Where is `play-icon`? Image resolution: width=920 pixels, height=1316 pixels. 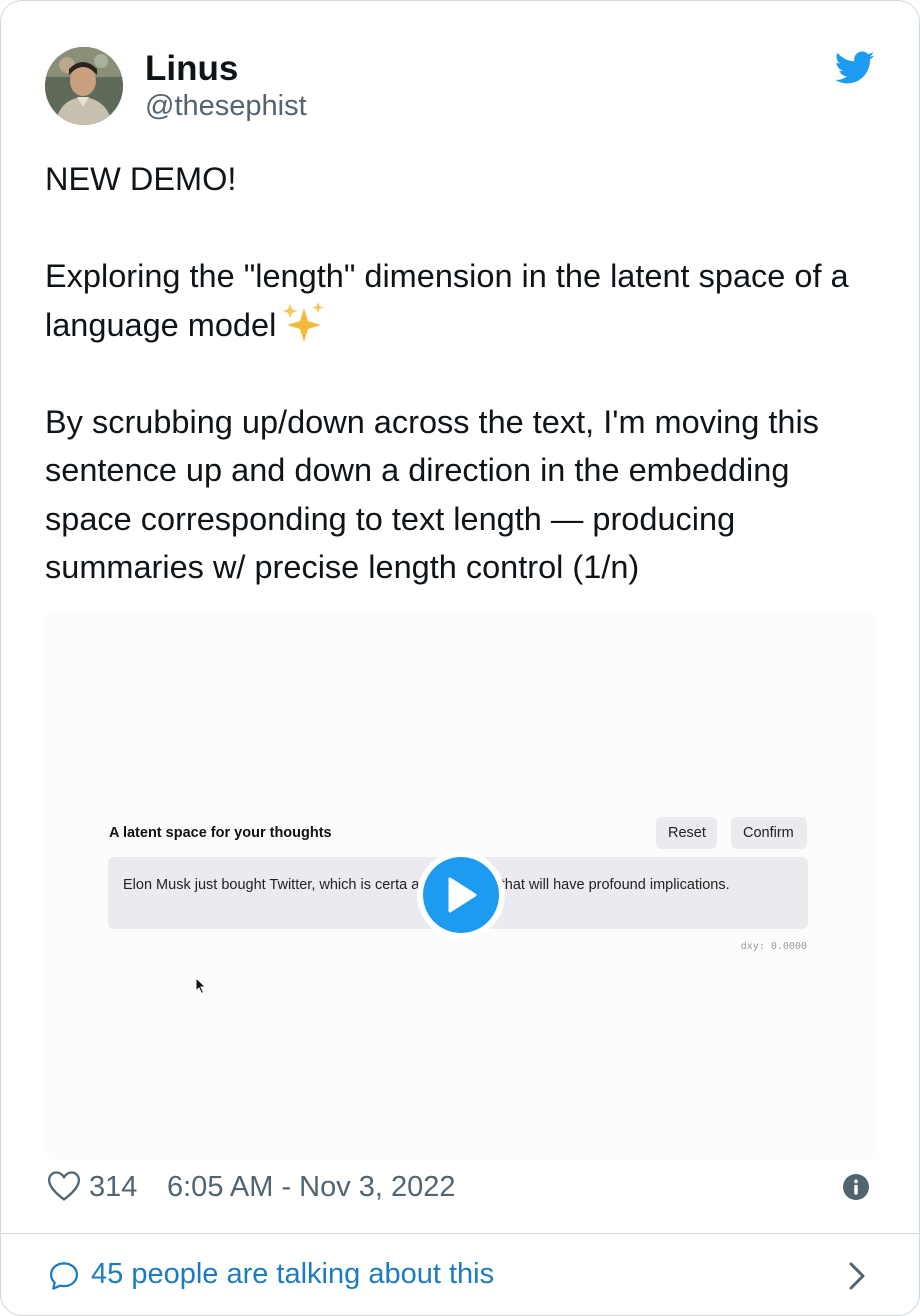 play-icon is located at coordinates (462, 895).